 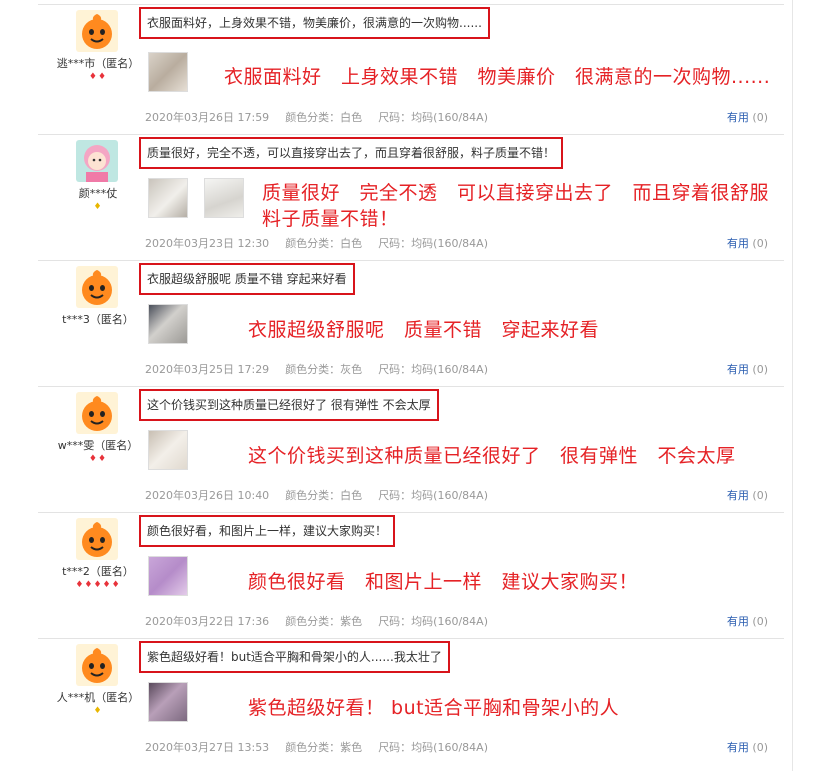 I want to click on review-highlight-line: 这个价钱买到这种质量已经很好了 很有弹性 不会太厚, so click(x=492, y=456).